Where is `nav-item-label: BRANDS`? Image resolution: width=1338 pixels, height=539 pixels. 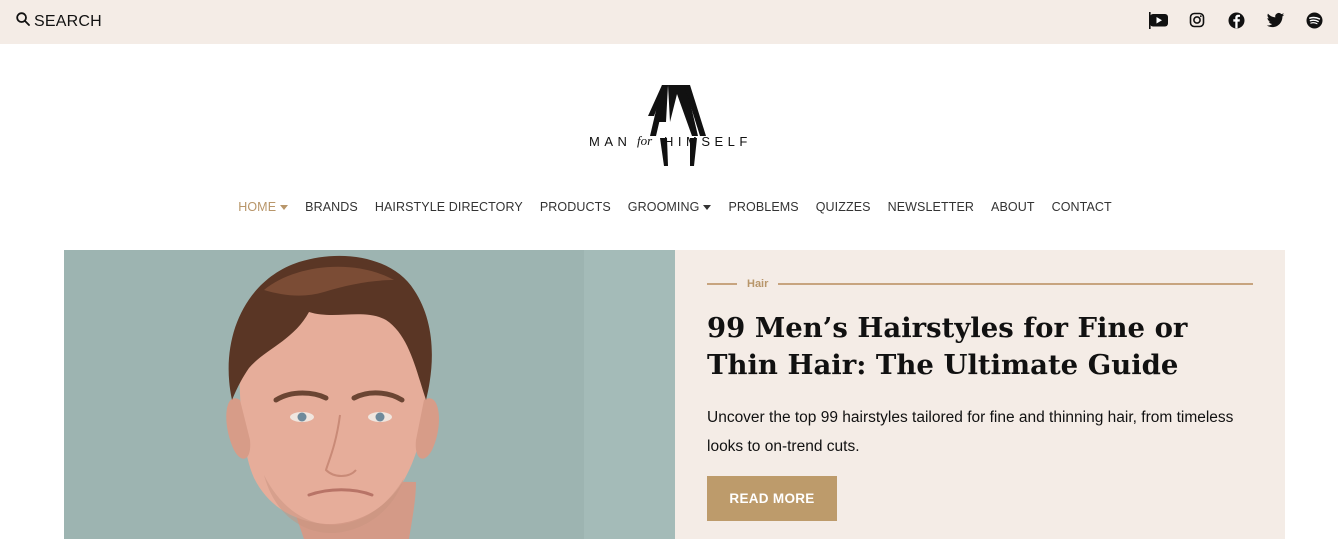 nav-item-label: BRANDS is located at coordinates (331, 207).